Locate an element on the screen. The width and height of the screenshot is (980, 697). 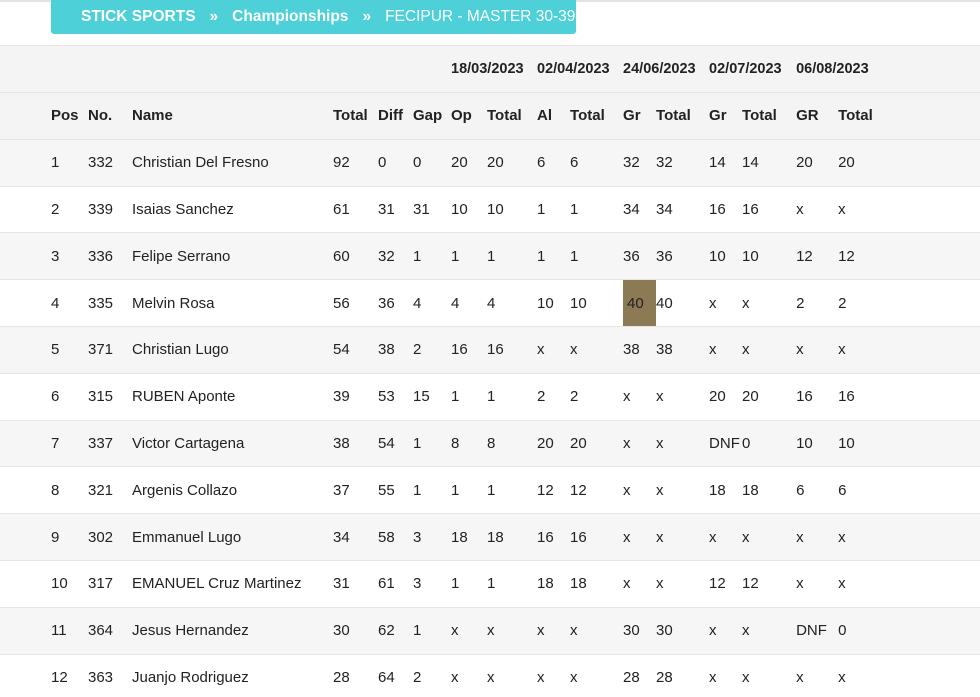
table-cell: 4 is located at coordinates (469, 303).